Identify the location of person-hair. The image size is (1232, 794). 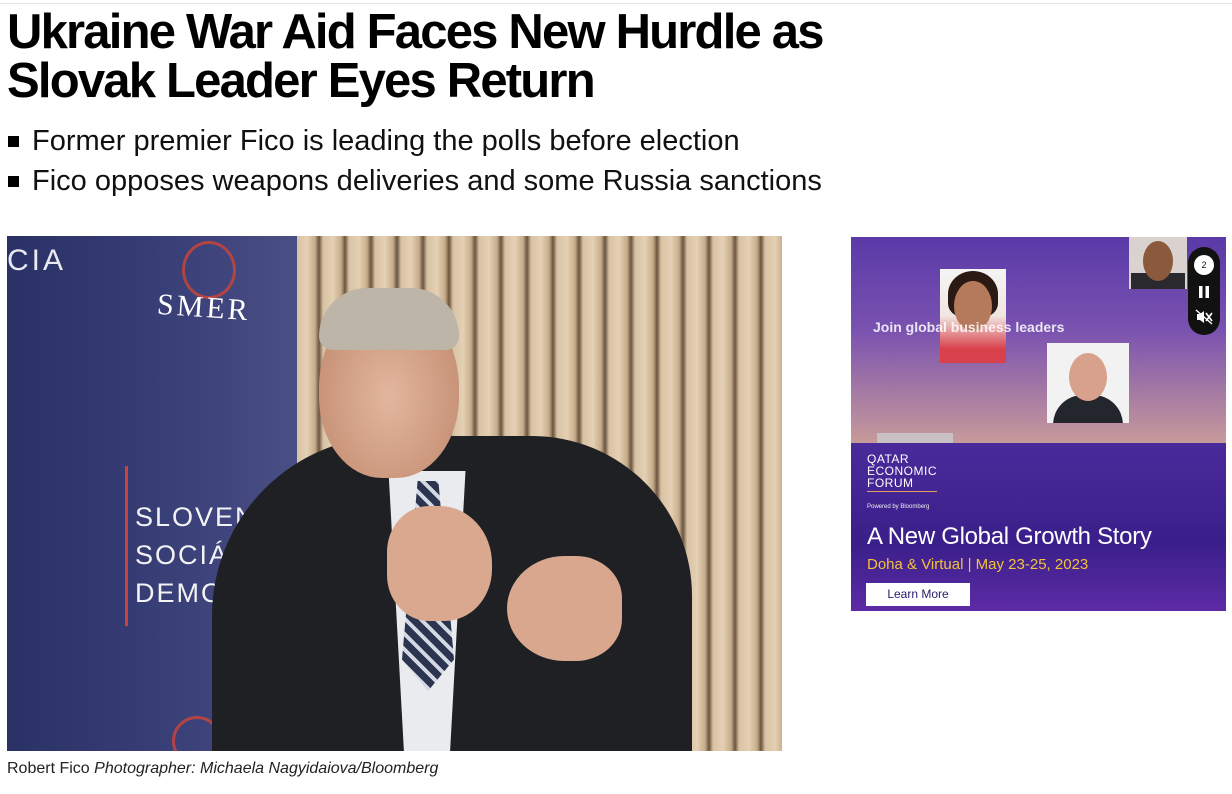
(389, 319).